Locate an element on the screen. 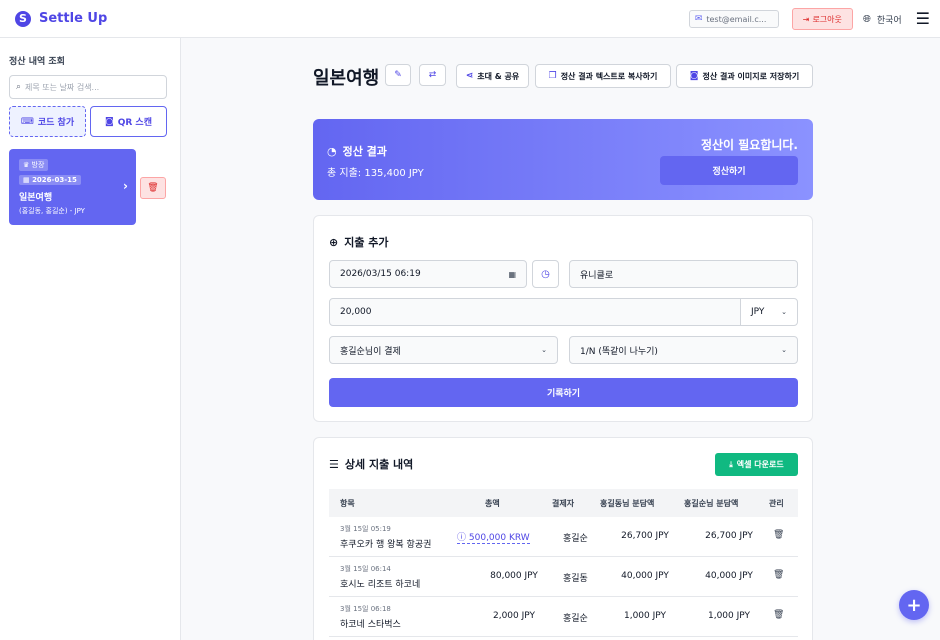 The image size is (940, 640). globe-icon: 🌐︎ is located at coordinates (866, 19).